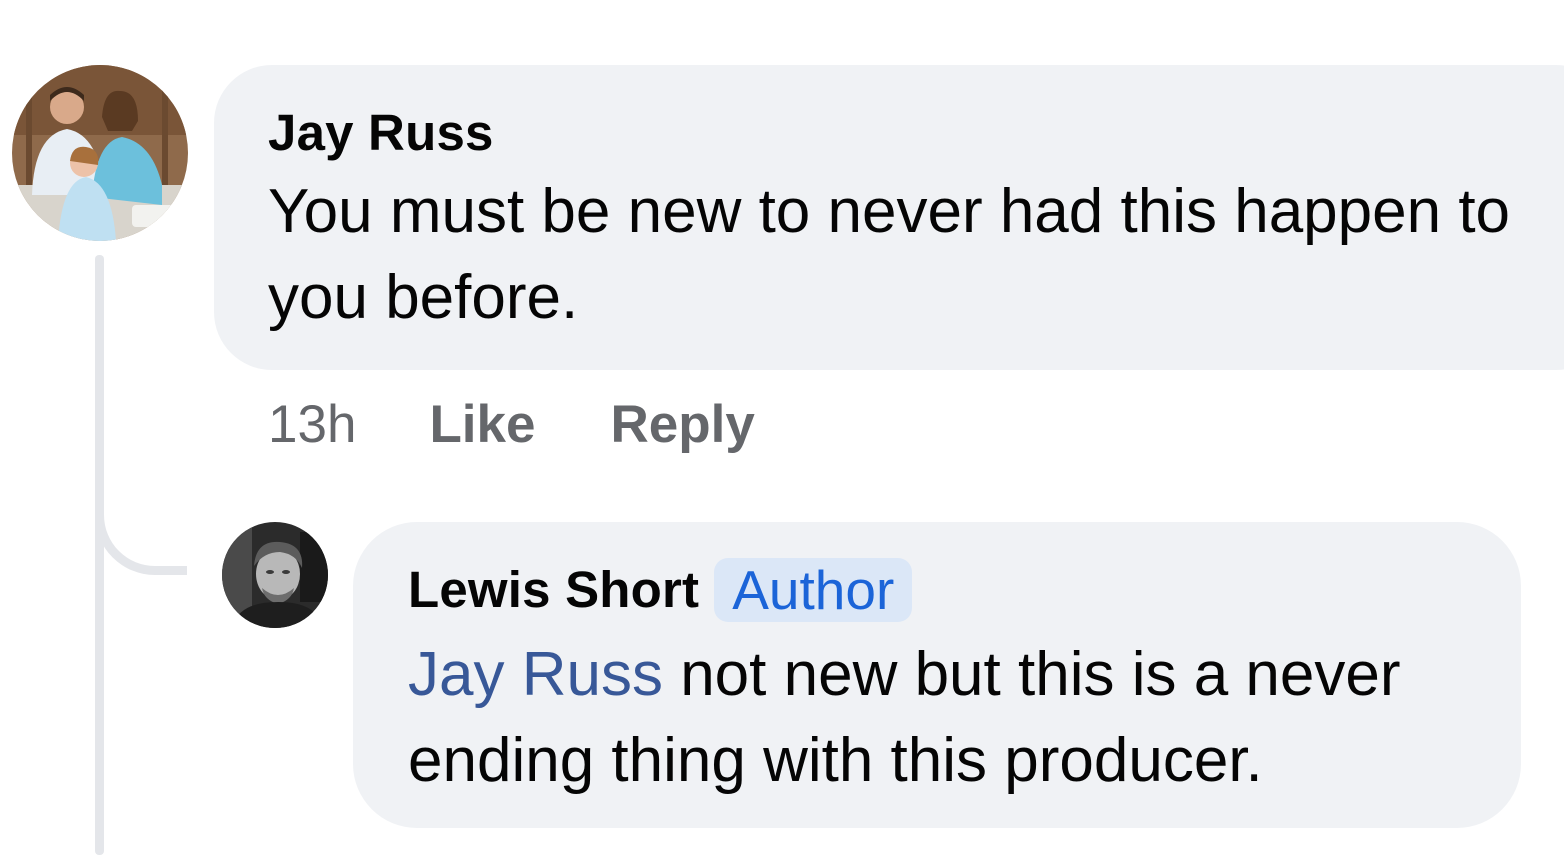 The image size is (1564, 855). Describe the element at coordinates (683, 424) in the screenshot. I see `reply-button: Reply` at that location.